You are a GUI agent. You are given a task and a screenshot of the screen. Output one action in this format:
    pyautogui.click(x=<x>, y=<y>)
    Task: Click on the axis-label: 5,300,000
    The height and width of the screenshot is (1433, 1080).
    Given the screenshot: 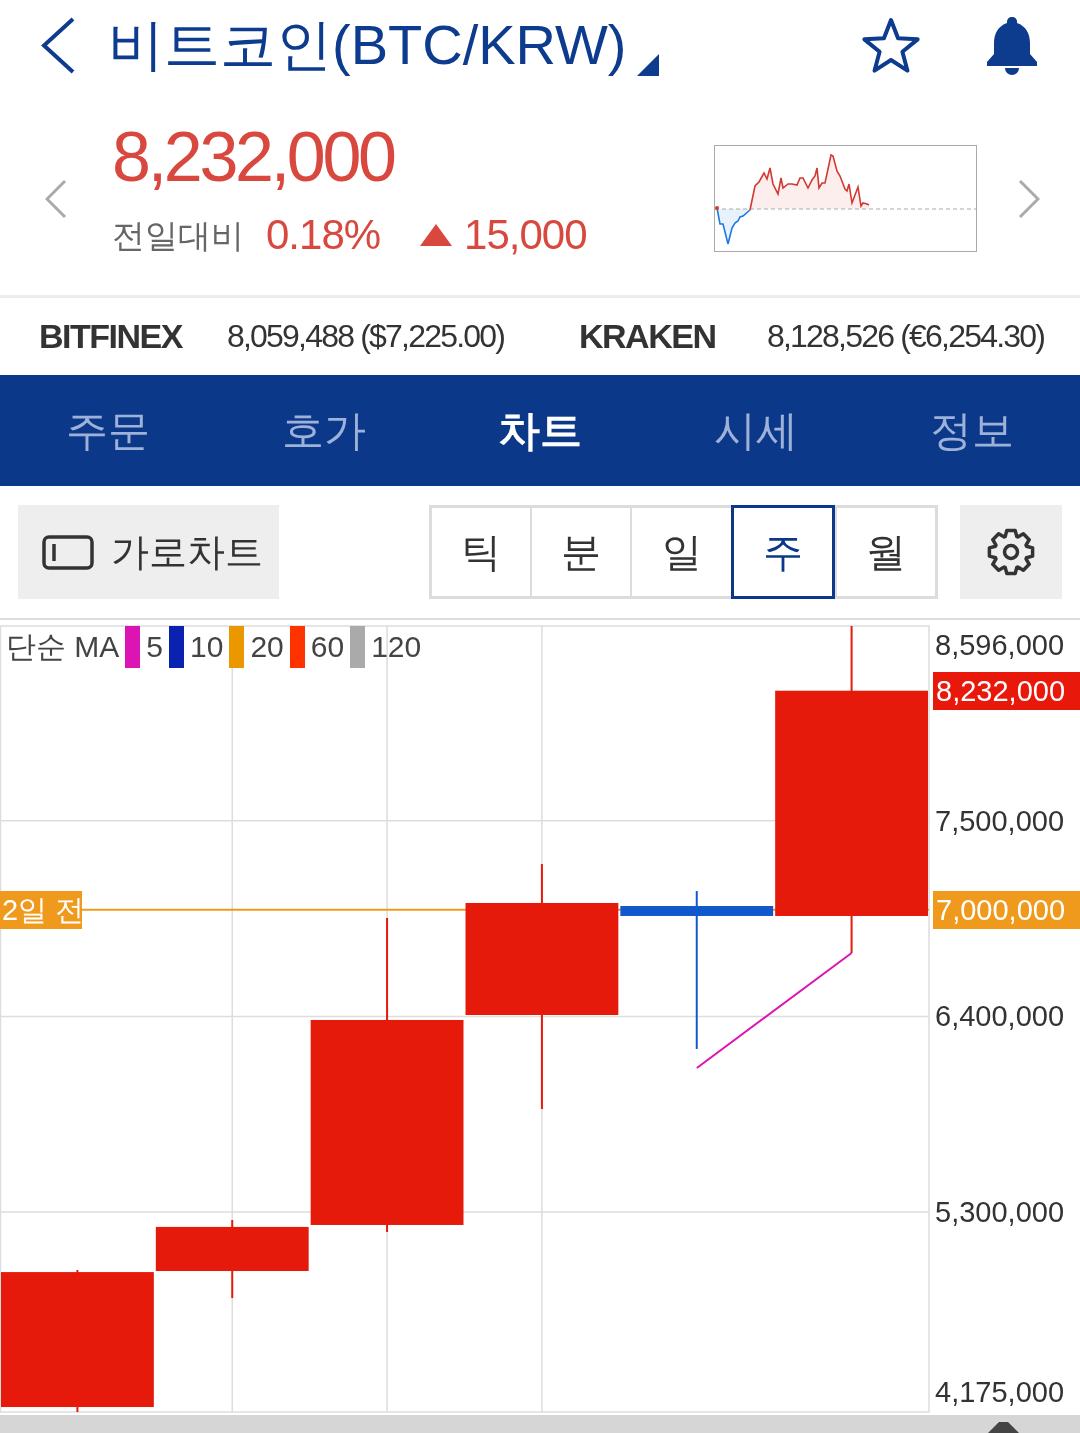 What is the action you would take?
    pyautogui.click(x=999, y=1212)
    